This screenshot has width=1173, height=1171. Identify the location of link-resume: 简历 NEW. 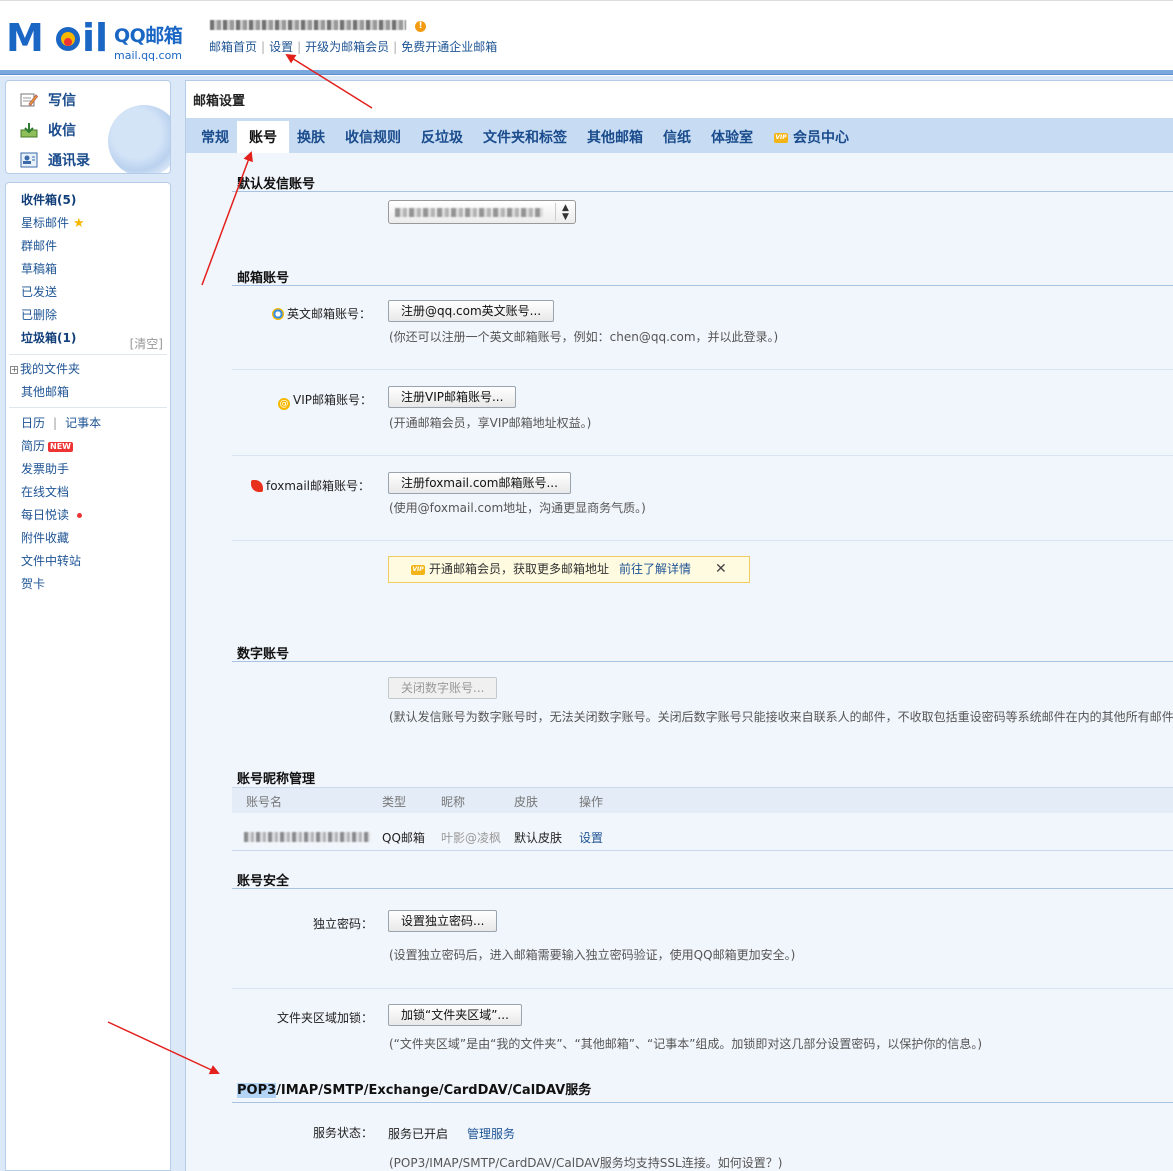
(47, 446).